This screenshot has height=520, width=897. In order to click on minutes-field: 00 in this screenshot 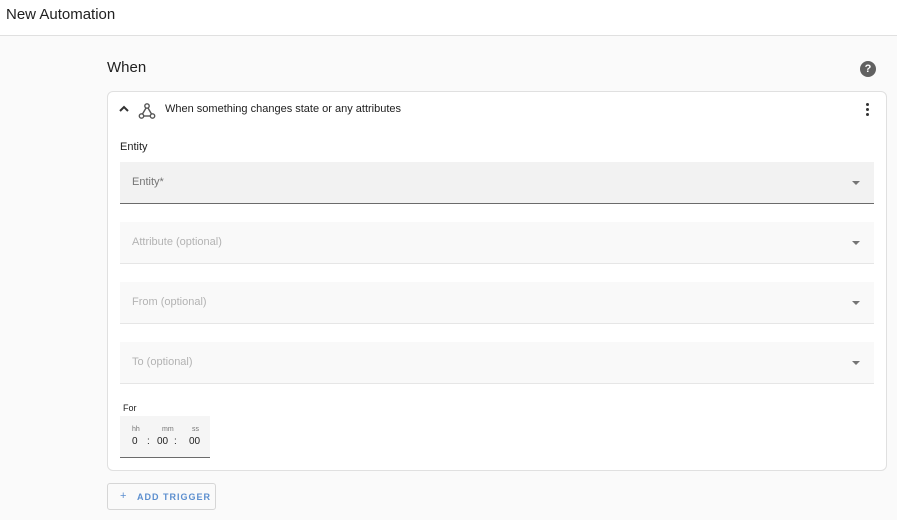, I will do `click(162, 441)`.